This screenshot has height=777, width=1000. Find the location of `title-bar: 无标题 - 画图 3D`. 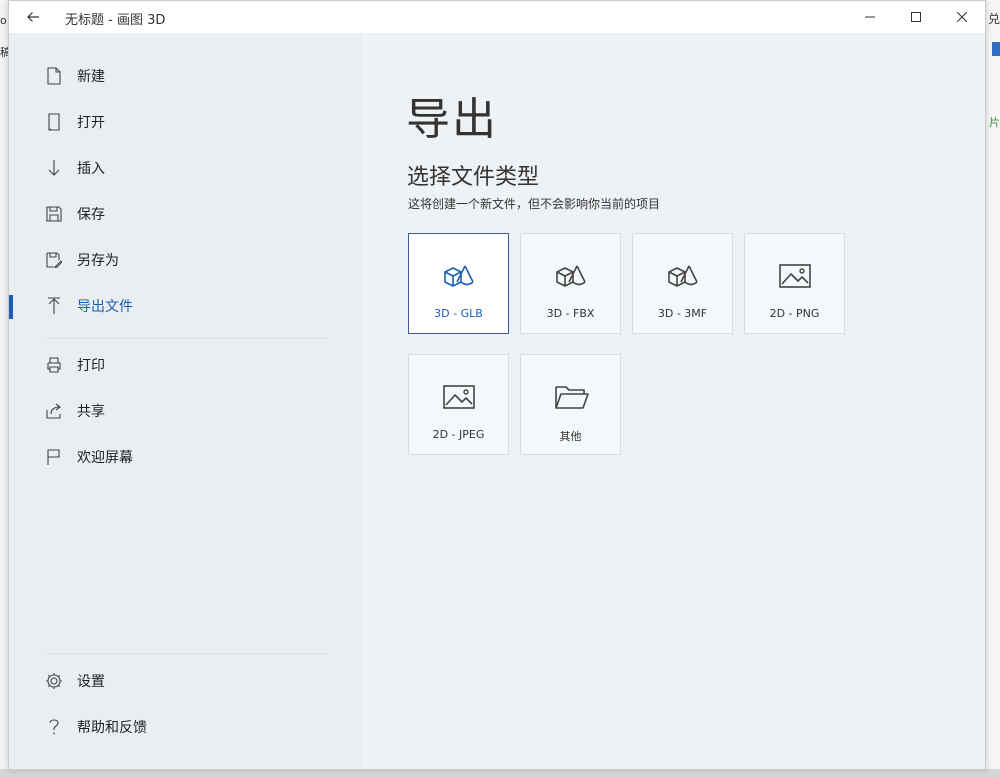

title-bar: 无标题 - 画图 3D is located at coordinates (497, 17).